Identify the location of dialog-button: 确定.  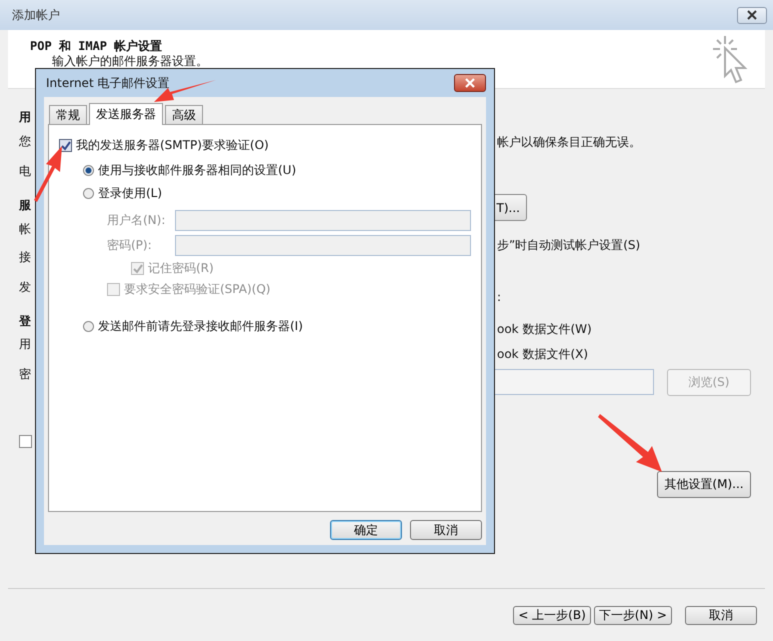
(366, 530).